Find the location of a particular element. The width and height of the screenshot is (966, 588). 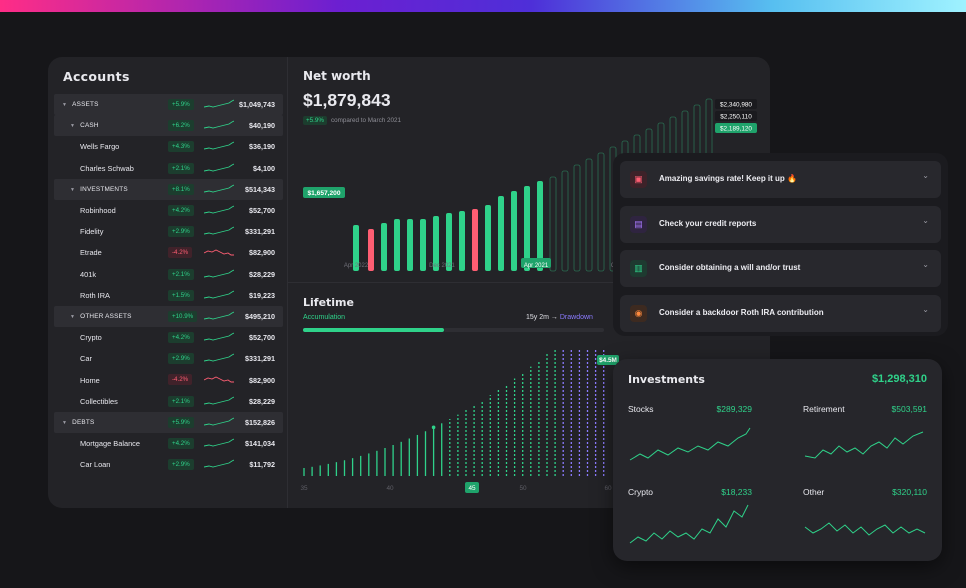

account-name-text: Collectibles is located at coordinates (99, 401).